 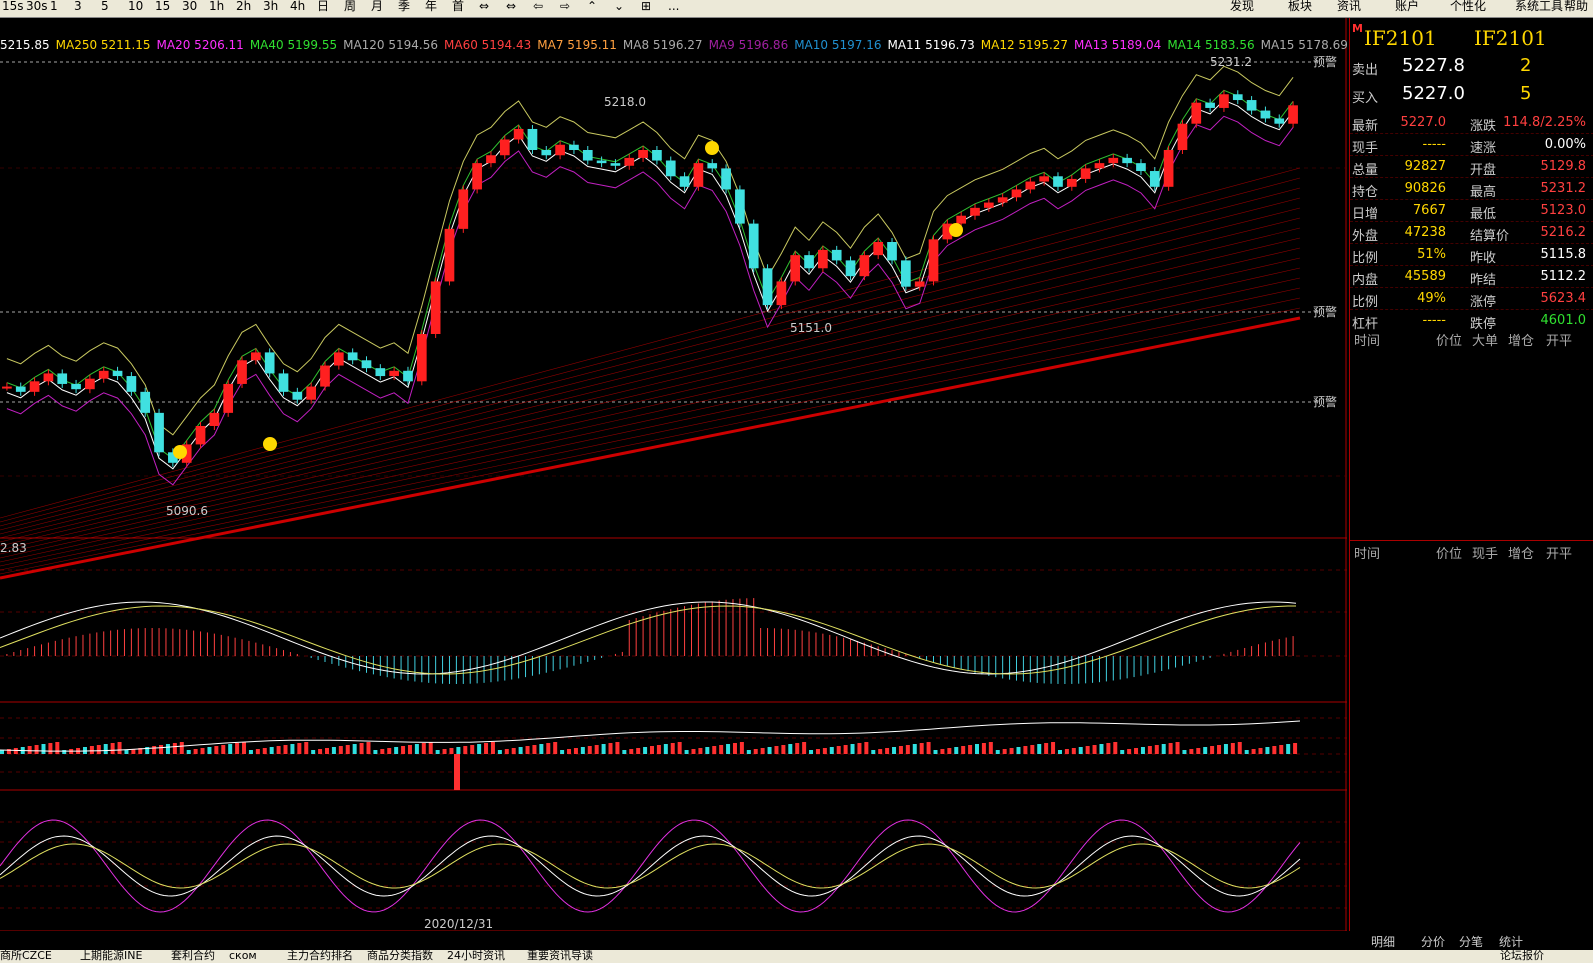 What do you see at coordinates (26, 956) in the screenshot?
I see `status-tab: 商所CZCE` at bounding box center [26, 956].